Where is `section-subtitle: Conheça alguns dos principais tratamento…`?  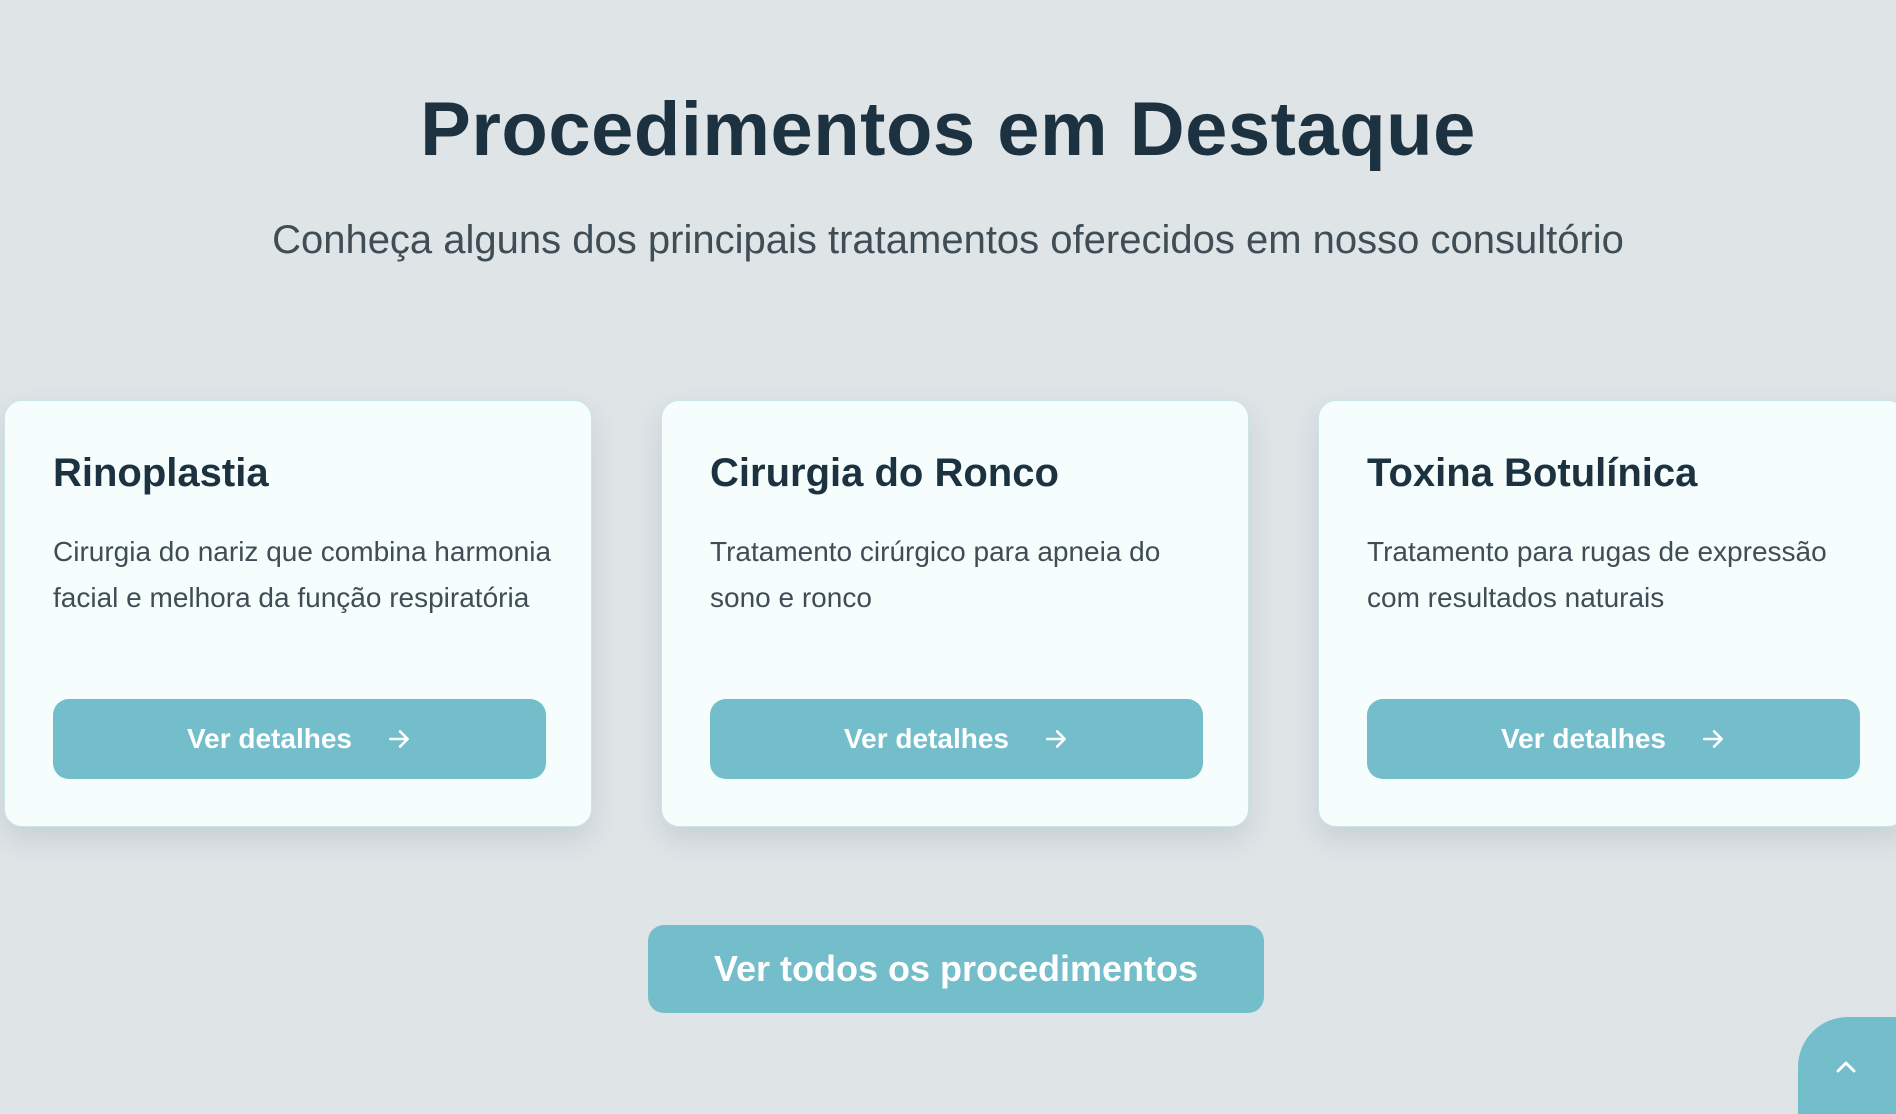
section-subtitle: Conheça alguns dos principais tratamento… is located at coordinates (948, 240).